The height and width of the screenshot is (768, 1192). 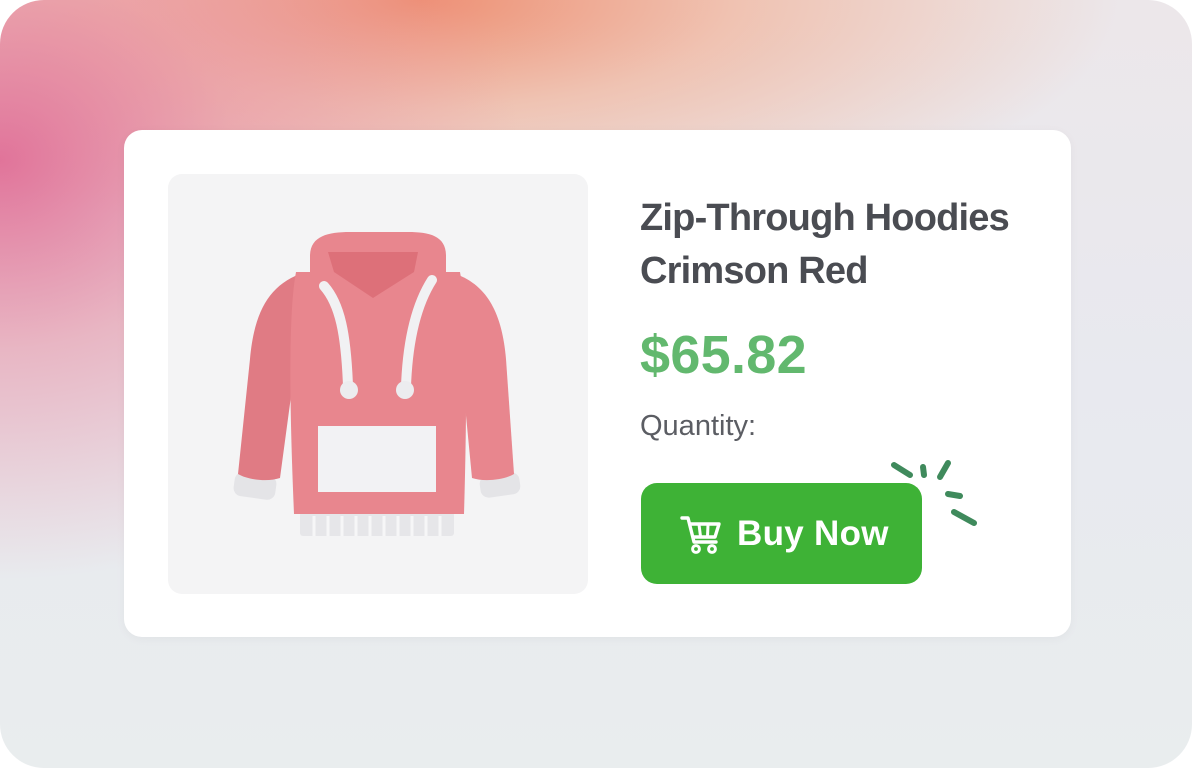 I want to click on product-title-line1: Zip-Through Hoodies, so click(x=825, y=218).